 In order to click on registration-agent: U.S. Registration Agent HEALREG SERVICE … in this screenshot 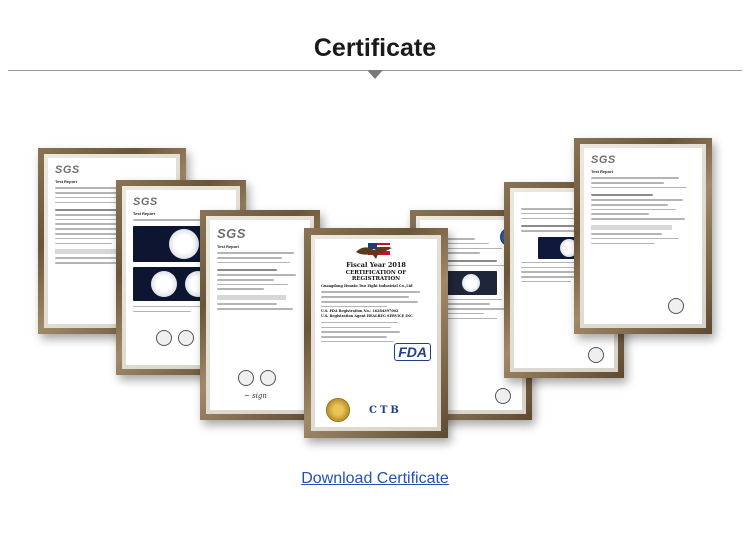, I will do `click(367, 315)`.